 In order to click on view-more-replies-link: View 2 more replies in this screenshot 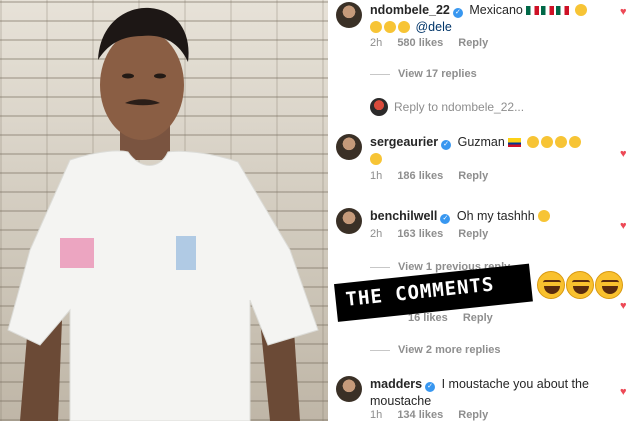, I will do `click(435, 350)`.